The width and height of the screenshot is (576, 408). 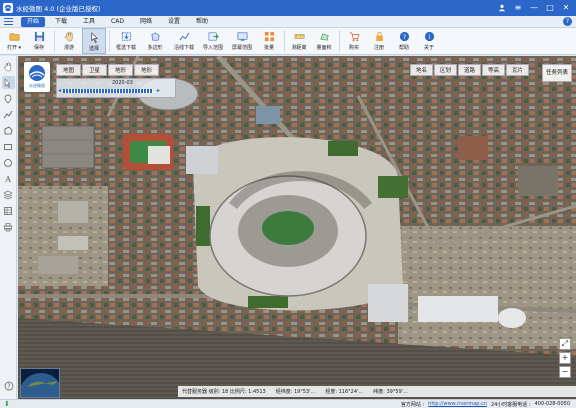 I want to click on measure-distance-button: 测距离, so click(x=299, y=41).